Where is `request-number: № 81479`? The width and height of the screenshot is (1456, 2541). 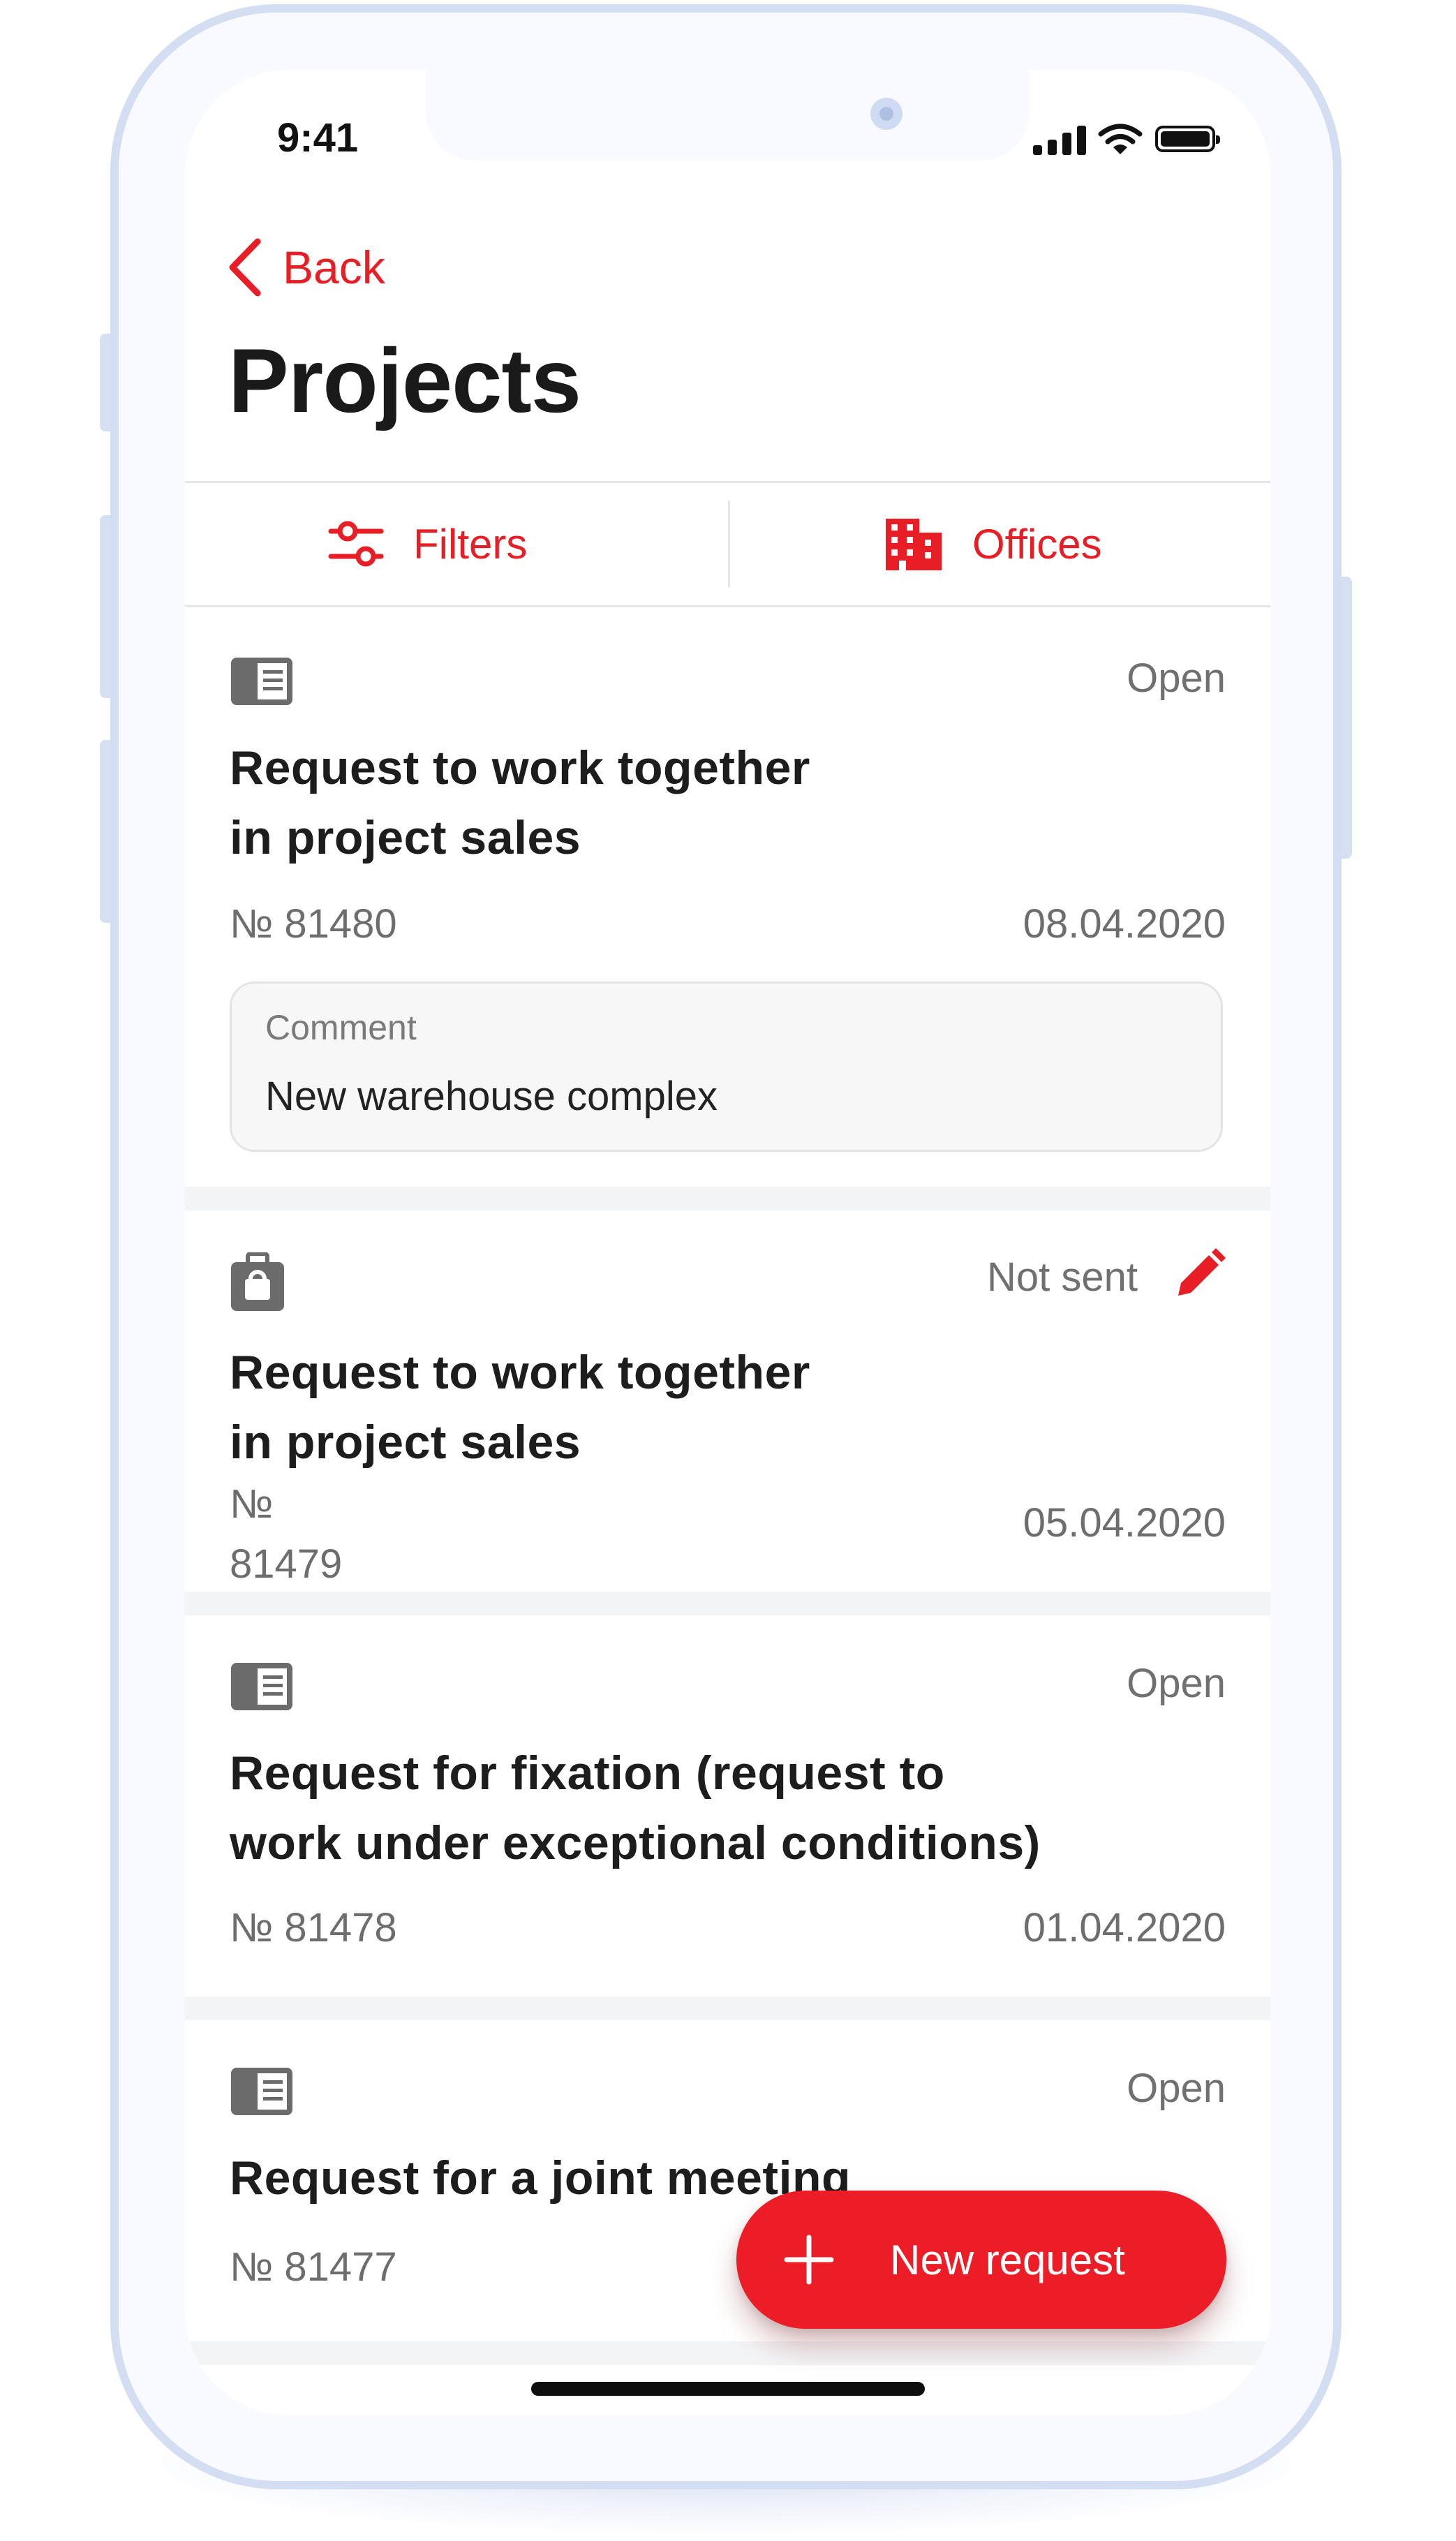 request-number: № 81479 is located at coordinates (286, 1534).